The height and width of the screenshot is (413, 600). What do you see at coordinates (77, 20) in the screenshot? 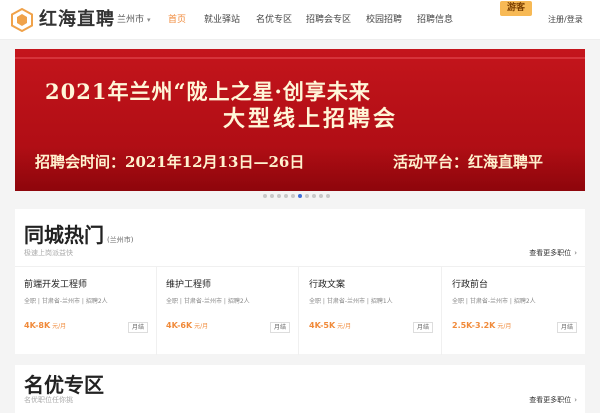
I see `brand-name: 红海直聘` at bounding box center [77, 20].